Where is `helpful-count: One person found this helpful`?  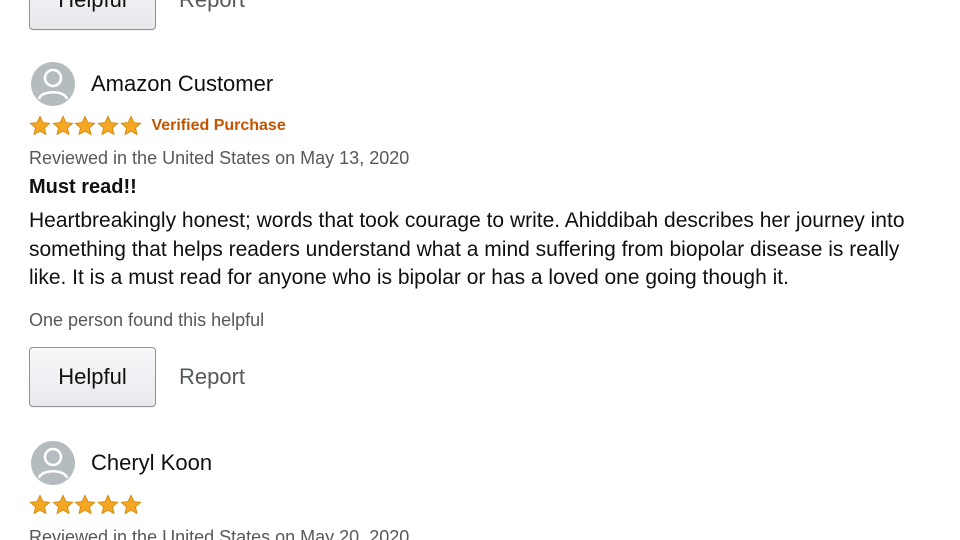
helpful-count: One person found this helpful is located at coordinates (147, 319).